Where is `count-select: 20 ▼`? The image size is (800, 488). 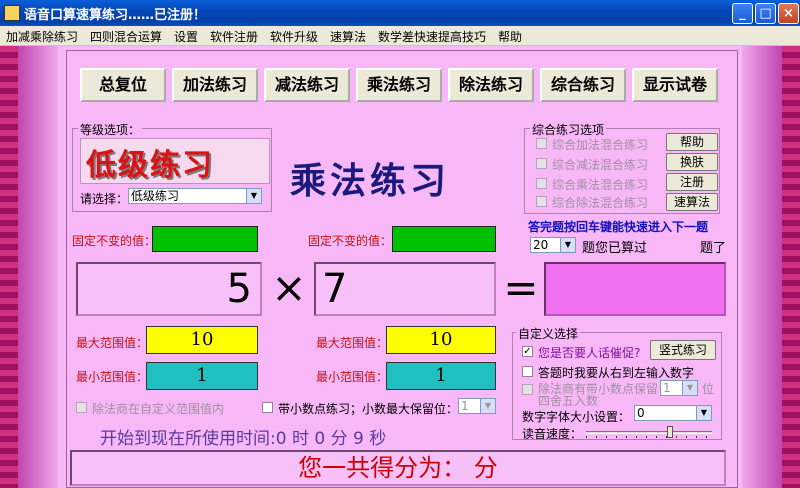 count-select: 20 ▼ is located at coordinates (553, 245).